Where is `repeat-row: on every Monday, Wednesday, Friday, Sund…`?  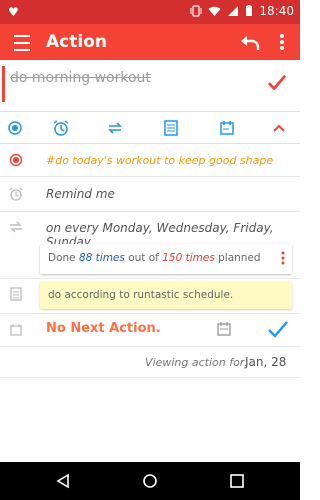
repeat-row: on every Monday, Wednesday, Friday, Sund… is located at coordinates (150, 230).